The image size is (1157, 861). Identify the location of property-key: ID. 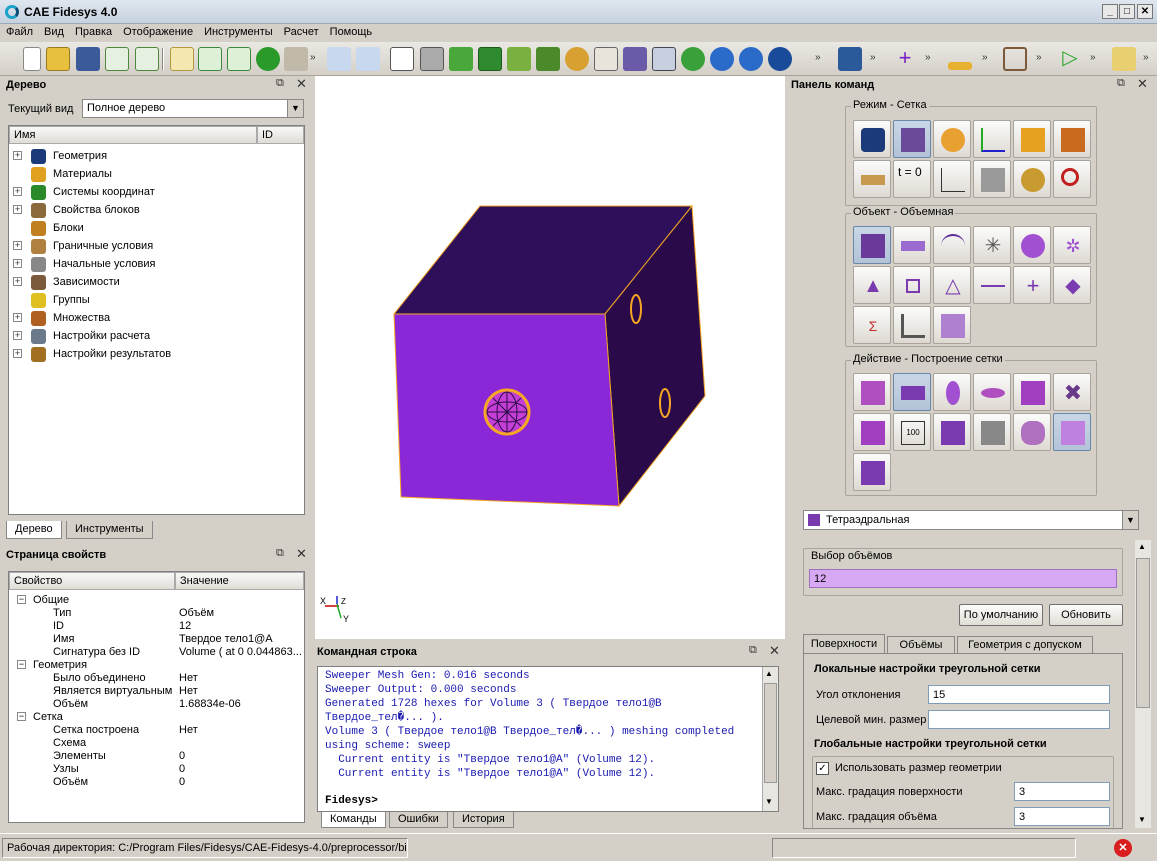
(58, 626).